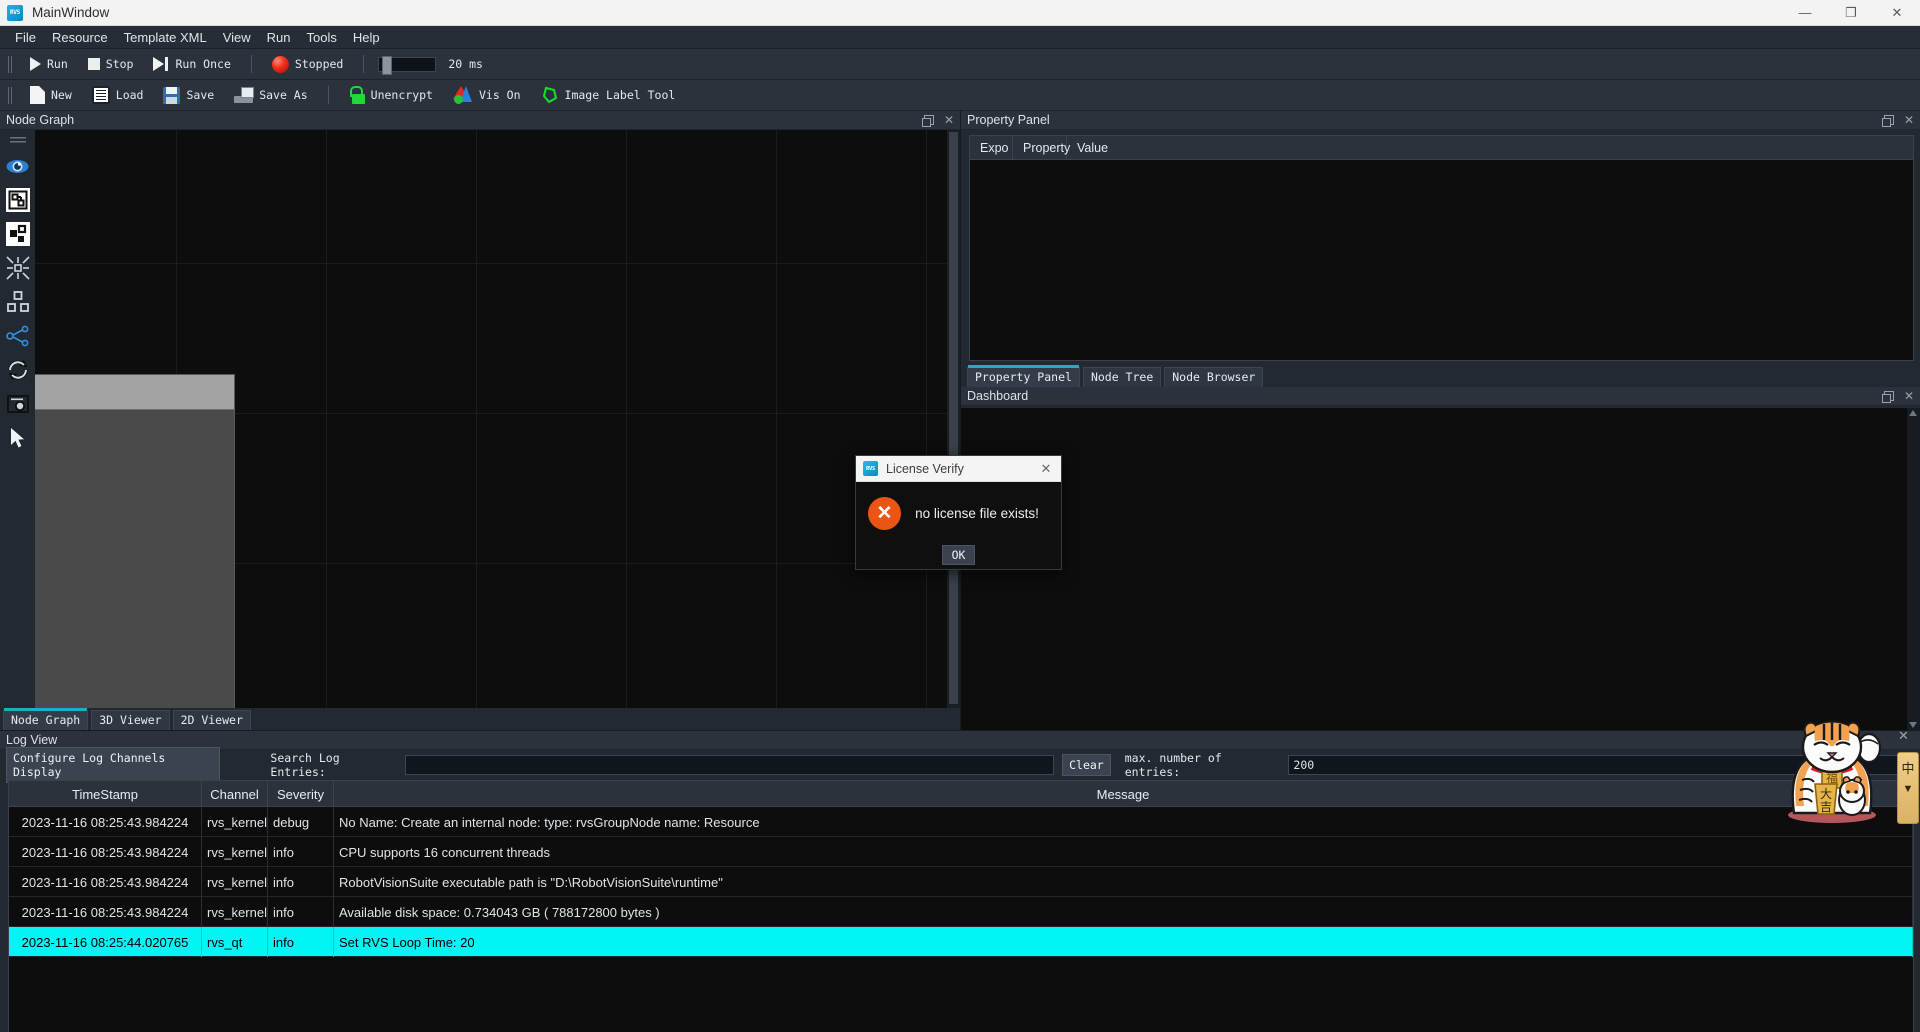 This screenshot has width=1920, height=1032. What do you see at coordinates (211, 720) in the screenshot?
I see `tab-2d-viewer: 2D Viewer` at bounding box center [211, 720].